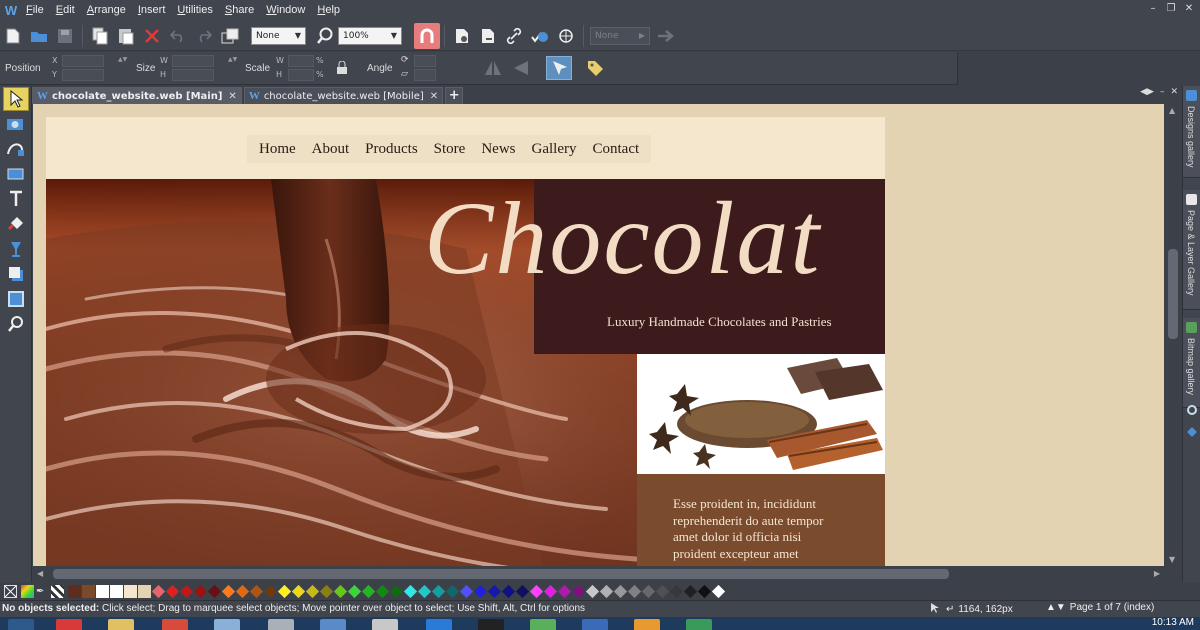  I want to click on taskbar-folder-icon, so click(121, 624).